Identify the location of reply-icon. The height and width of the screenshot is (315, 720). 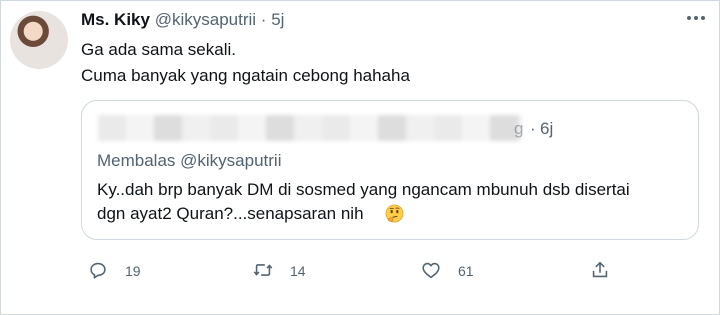
(98, 270).